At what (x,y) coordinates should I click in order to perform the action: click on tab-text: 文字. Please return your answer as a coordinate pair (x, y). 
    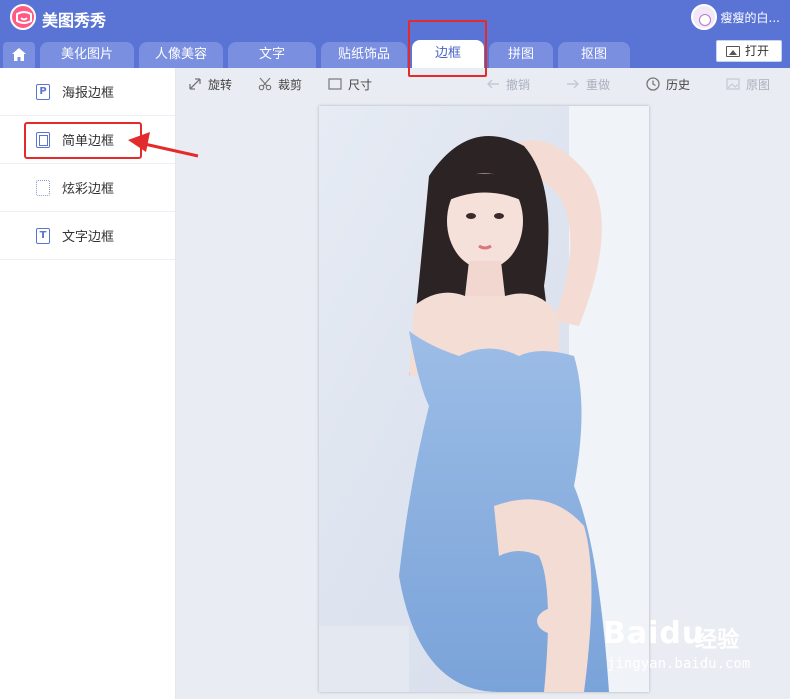
    Looking at the image, I should click on (272, 55).